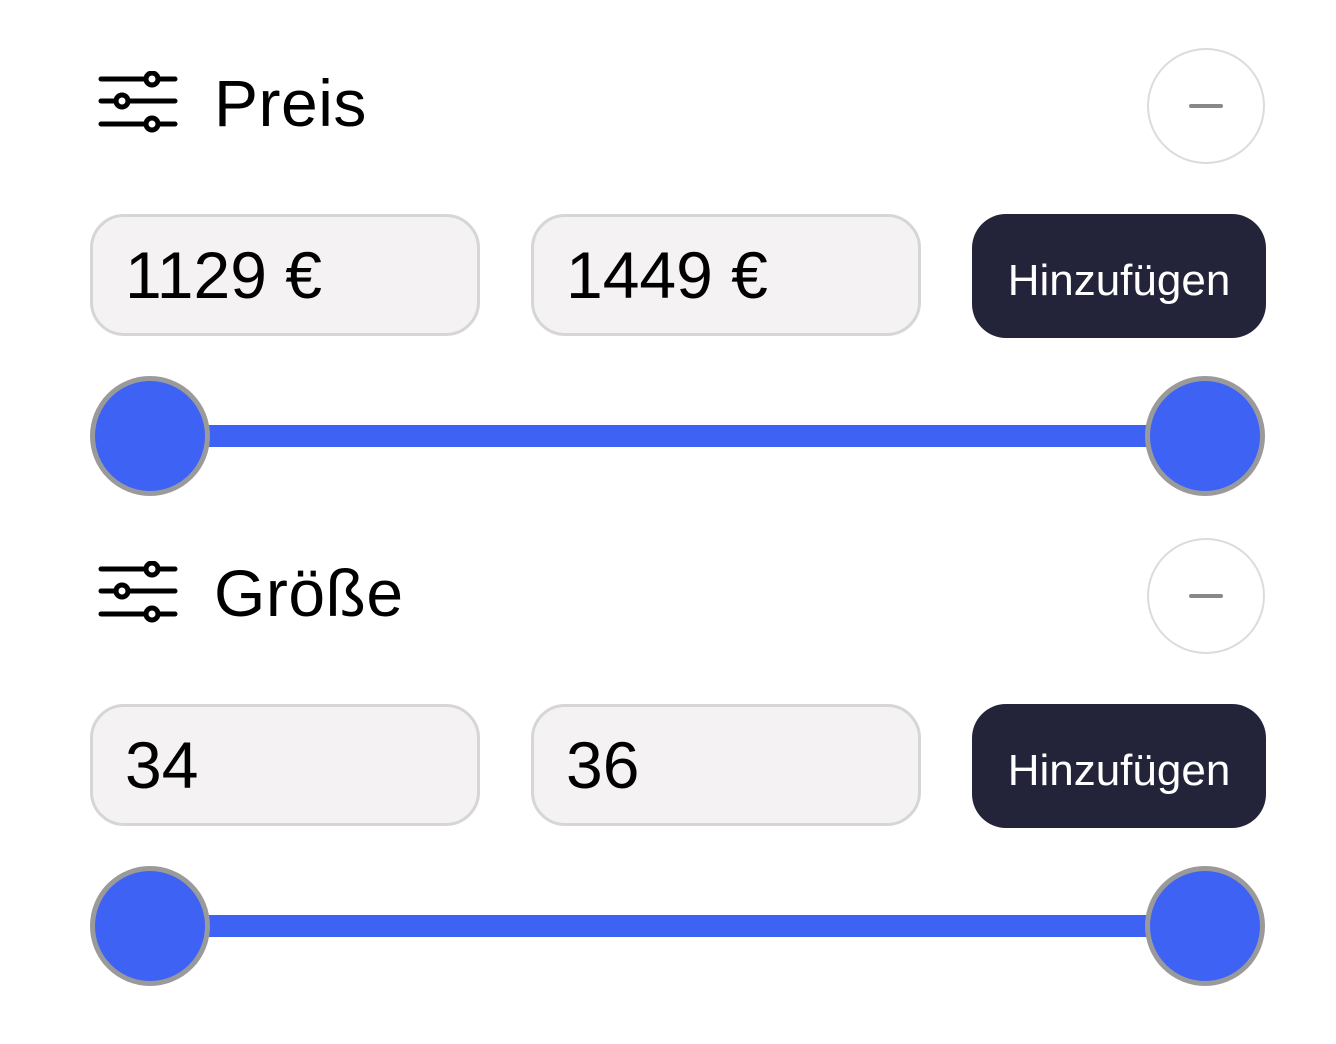 The image size is (1336, 1044). I want to click on price-slider-min-handle, so click(150, 436).